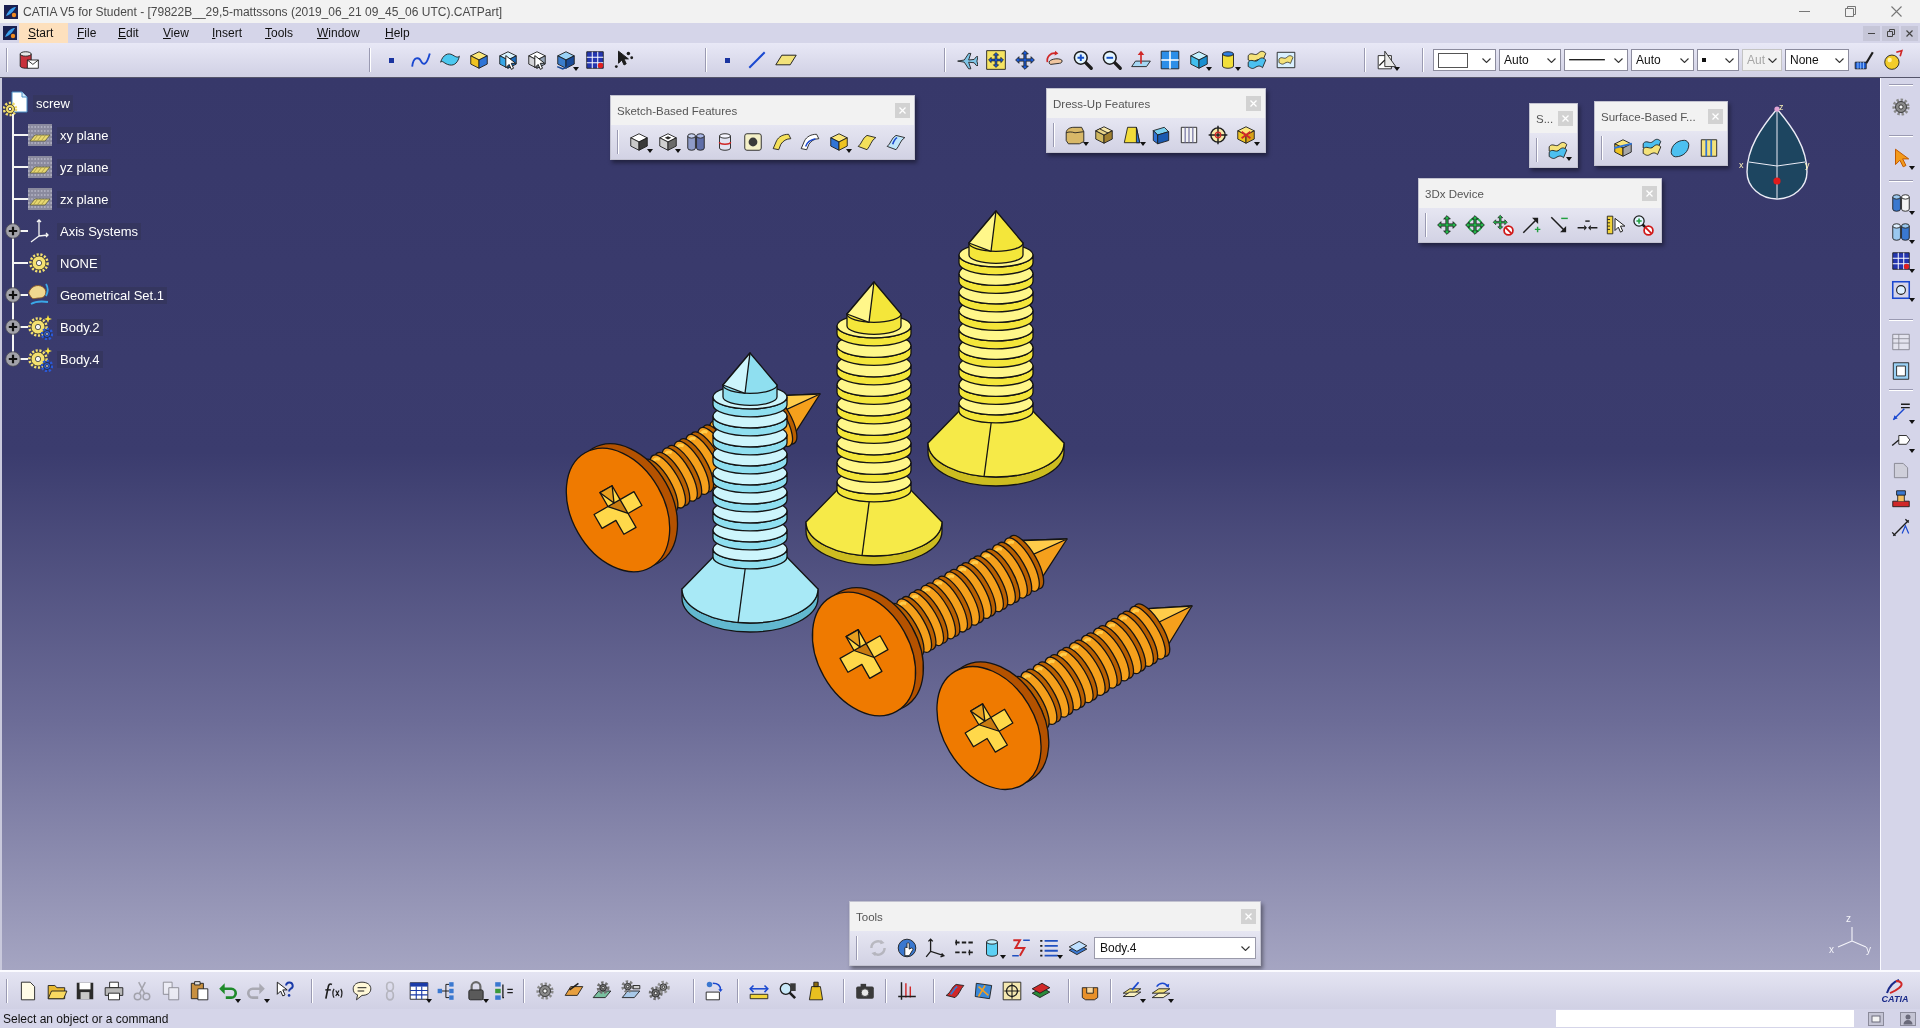 The width and height of the screenshot is (1920, 1028). What do you see at coordinates (85, 1018) in the screenshot?
I see `status-message: Select an object or a command` at bounding box center [85, 1018].